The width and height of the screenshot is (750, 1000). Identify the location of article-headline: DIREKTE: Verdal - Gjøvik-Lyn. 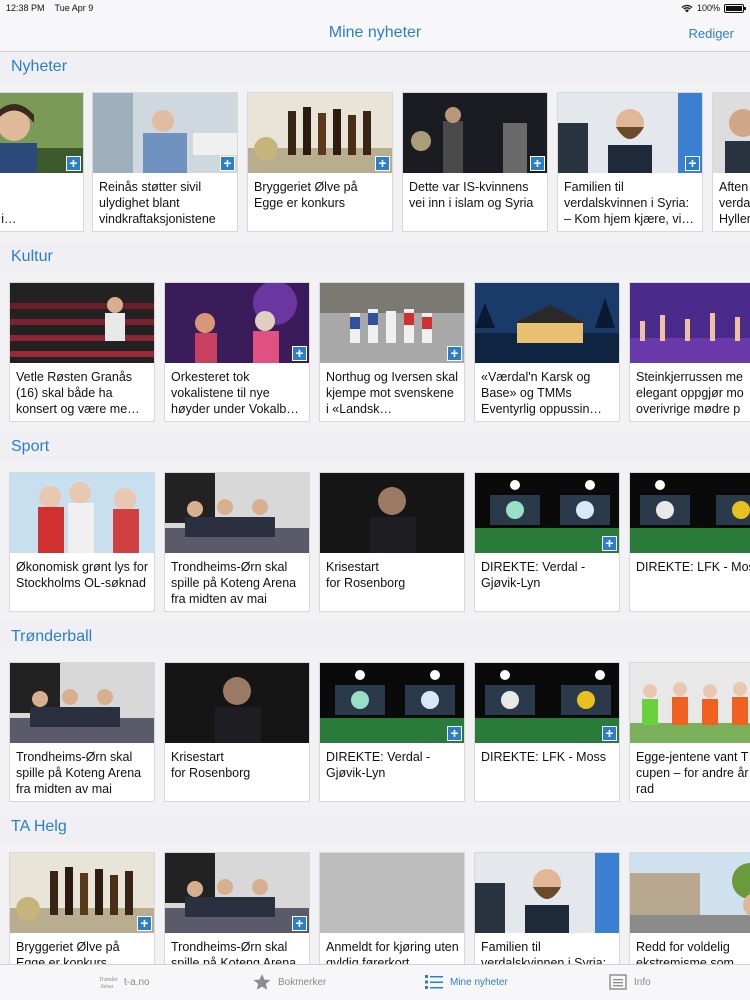
(533, 575).